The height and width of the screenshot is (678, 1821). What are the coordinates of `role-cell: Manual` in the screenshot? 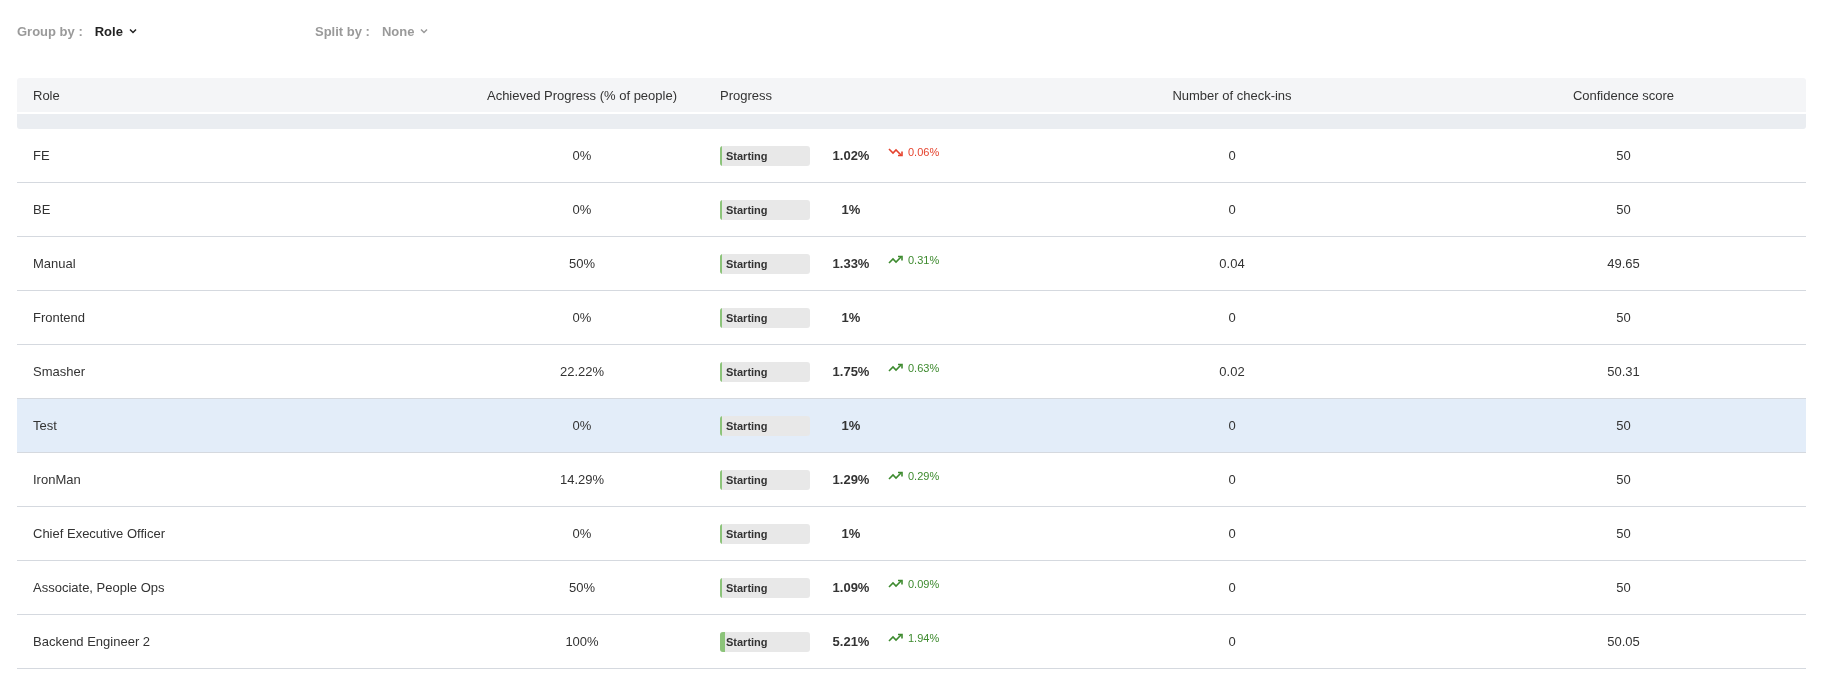 It's located at (54, 263).